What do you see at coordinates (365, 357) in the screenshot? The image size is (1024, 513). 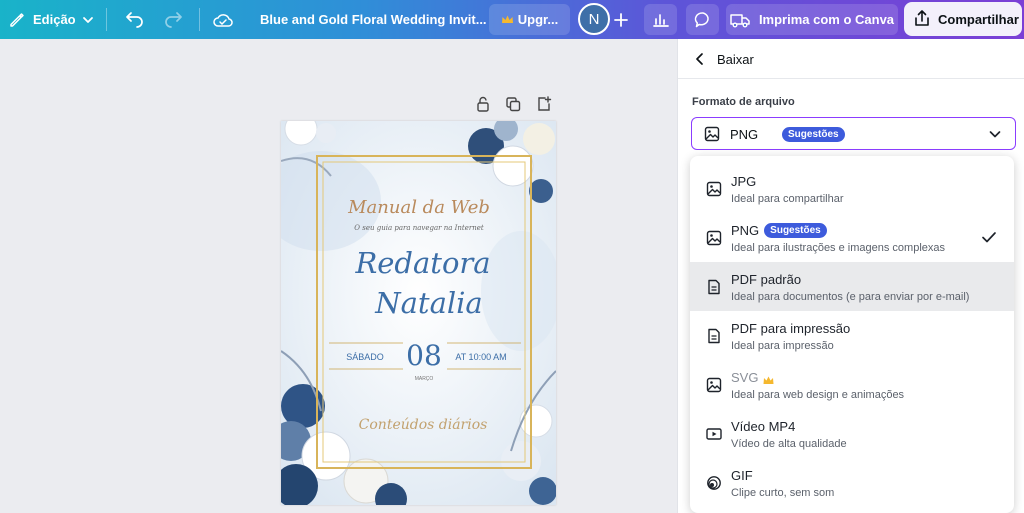 I see `invite-day-label: SÁBADO` at bounding box center [365, 357].